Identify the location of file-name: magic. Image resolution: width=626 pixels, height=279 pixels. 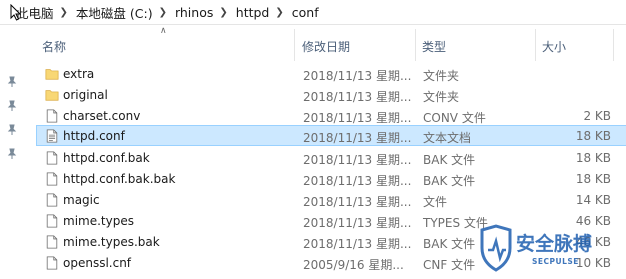
(81, 200).